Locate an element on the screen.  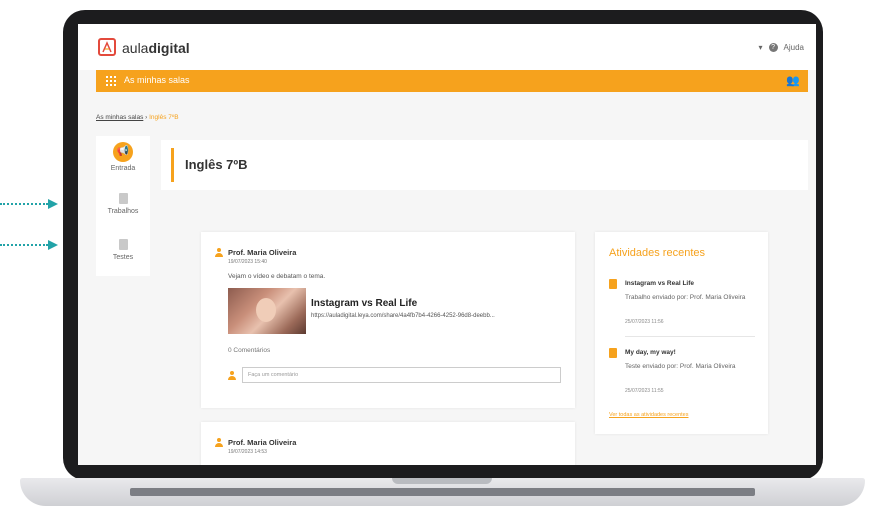
post-card: Prof. Maria Oliveira 19/07/2023 14:53 is located at coordinates (388, 443).